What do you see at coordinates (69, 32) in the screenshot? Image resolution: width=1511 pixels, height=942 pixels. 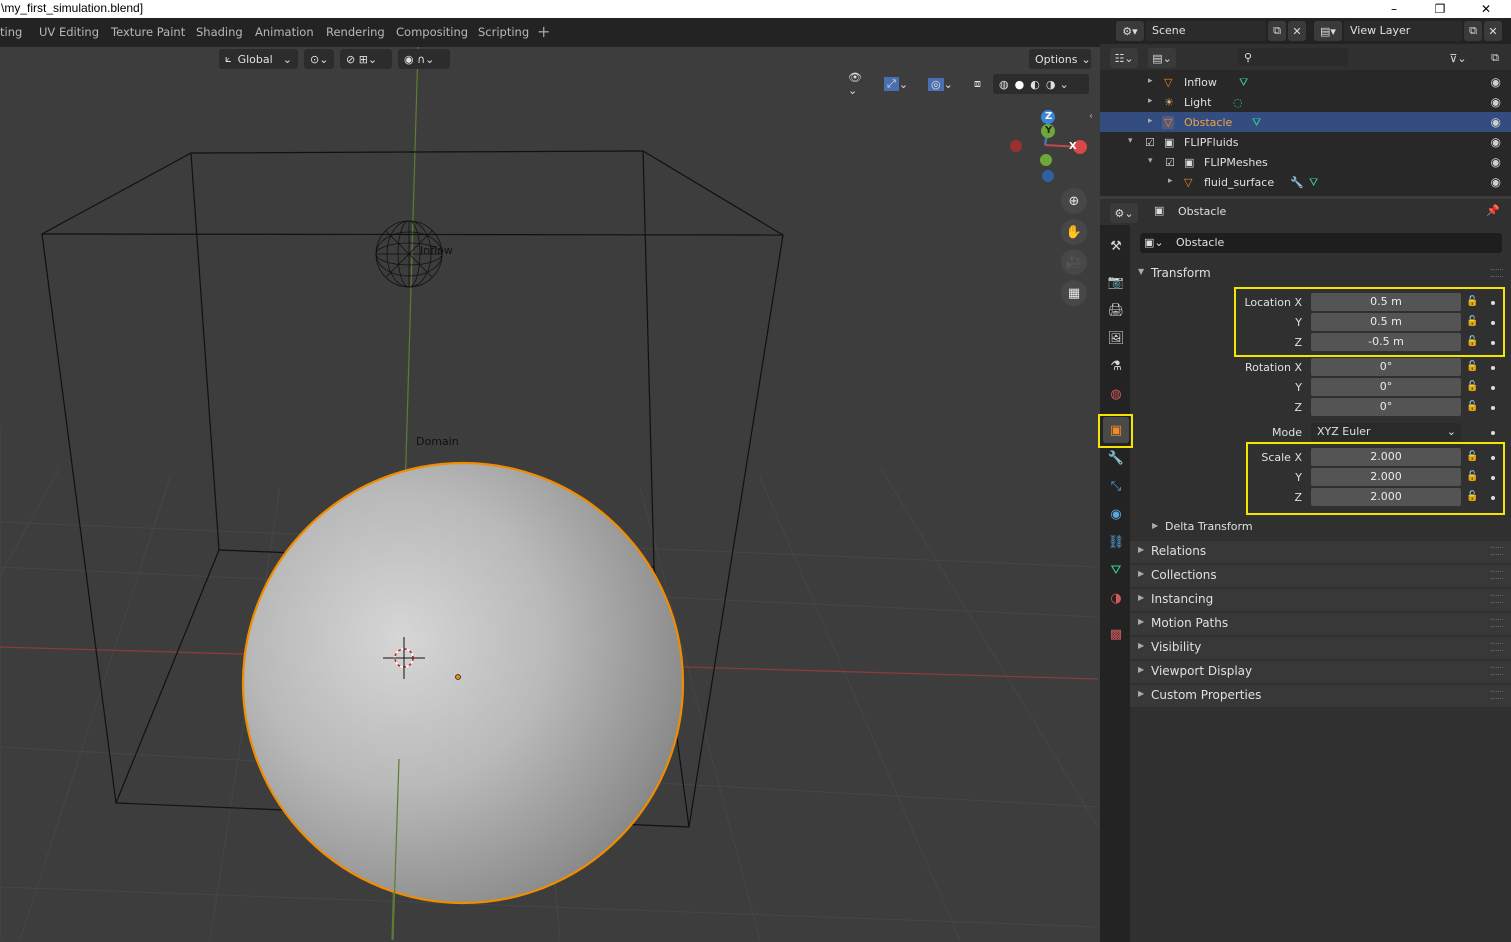 I see `tab-uv-editing: UV Editing` at bounding box center [69, 32].